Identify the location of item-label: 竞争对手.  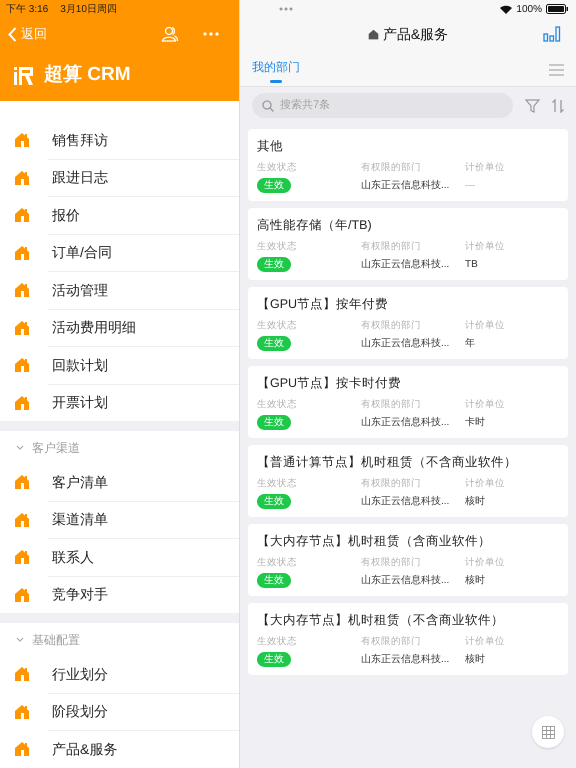
(80, 594).